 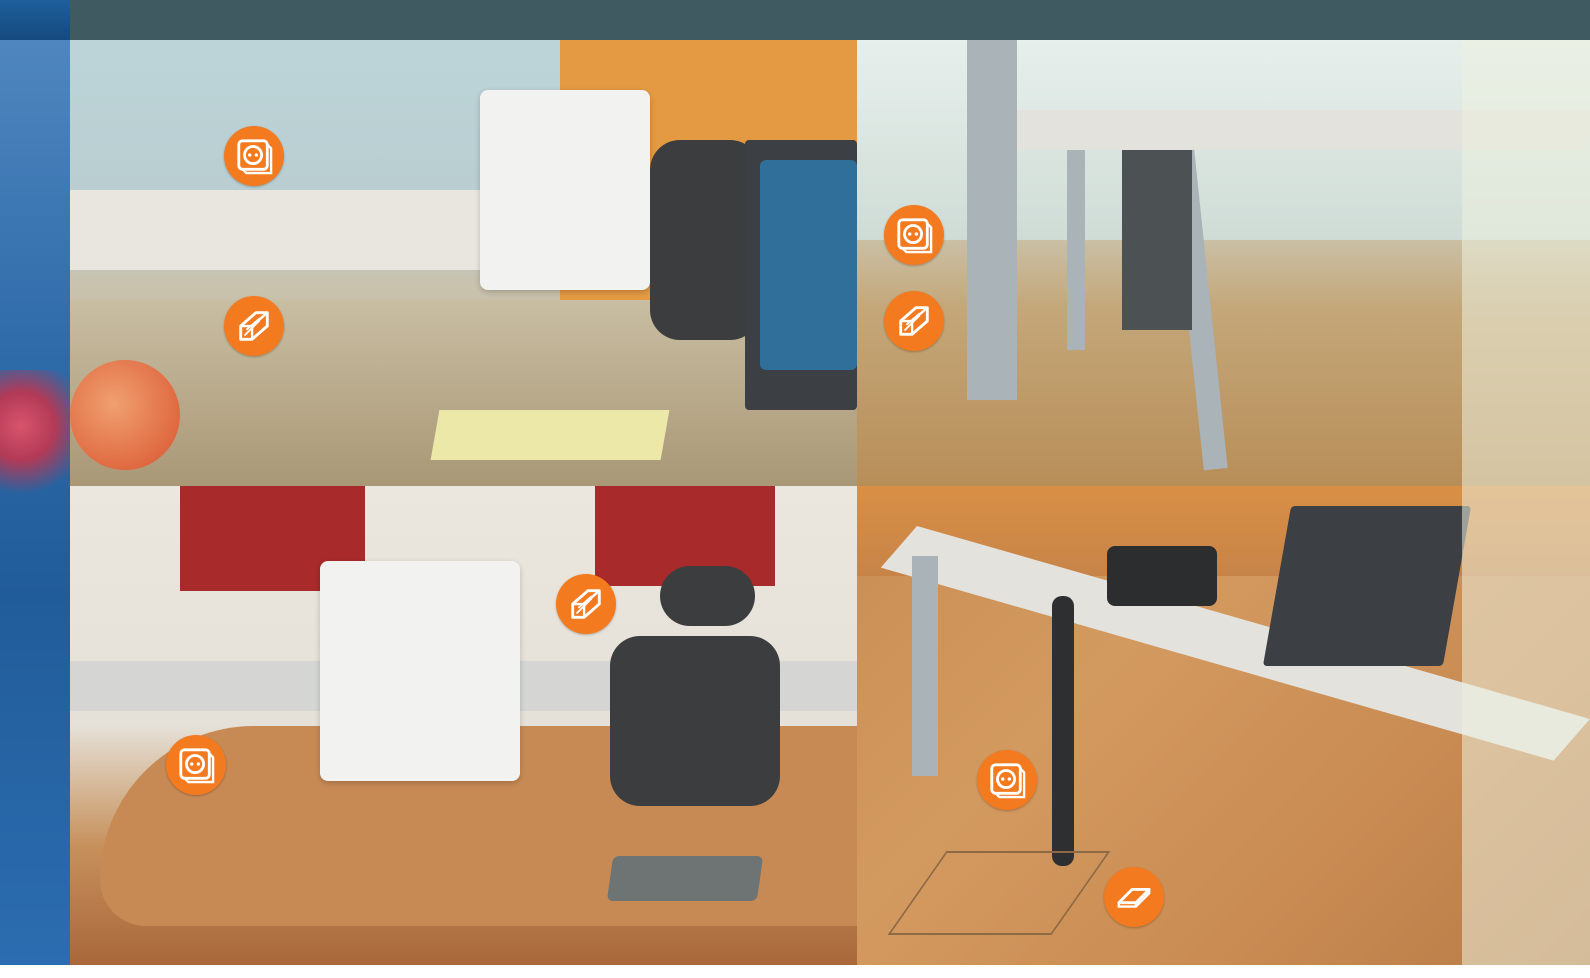 What do you see at coordinates (1526, 502) in the screenshot?
I see `right-fade-overlay` at bounding box center [1526, 502].